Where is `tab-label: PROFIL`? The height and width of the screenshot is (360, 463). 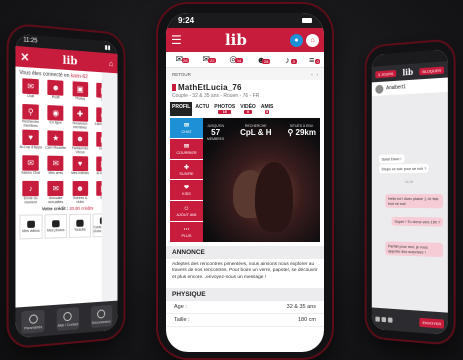
tab-label: PROFIL is located at coordinates (181, 107).